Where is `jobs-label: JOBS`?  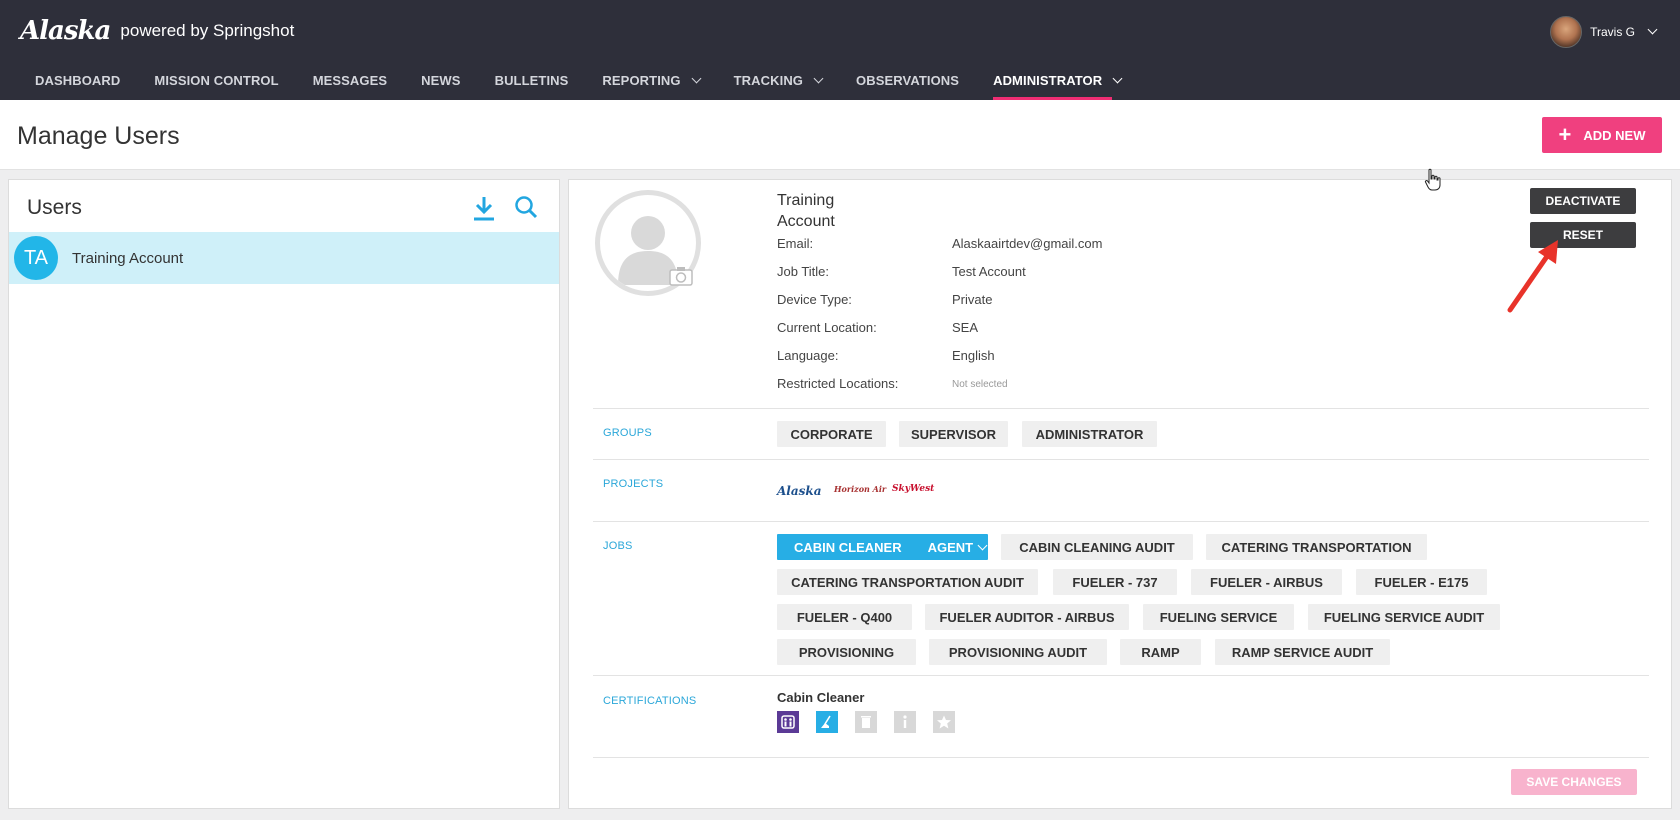
jobs-label: JOBS is located at coordinates (618, 546).